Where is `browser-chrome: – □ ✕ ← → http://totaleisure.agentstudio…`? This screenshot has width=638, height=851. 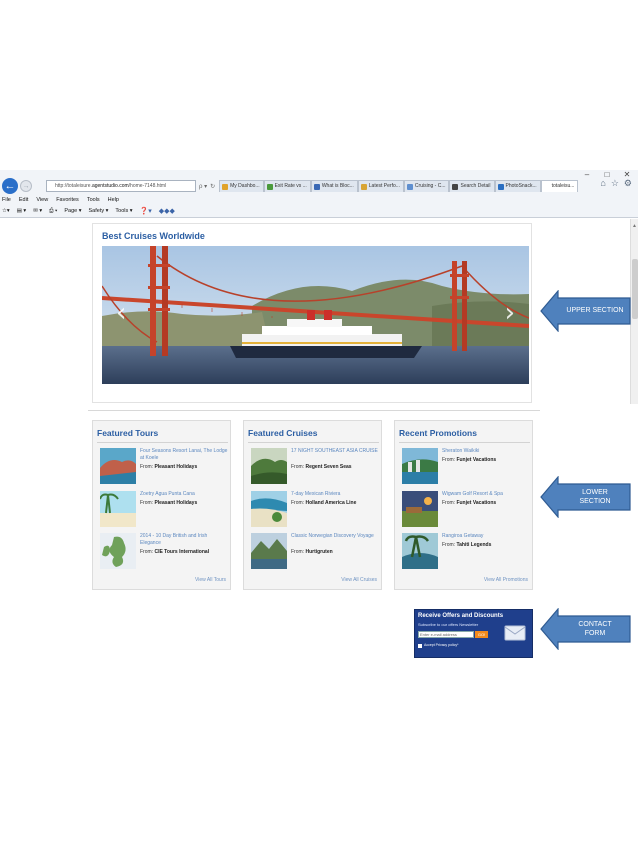
browser-chrome: – □ ✕ ← → http://totaleisure.agentstudio… is located at coordinates (319, 194).